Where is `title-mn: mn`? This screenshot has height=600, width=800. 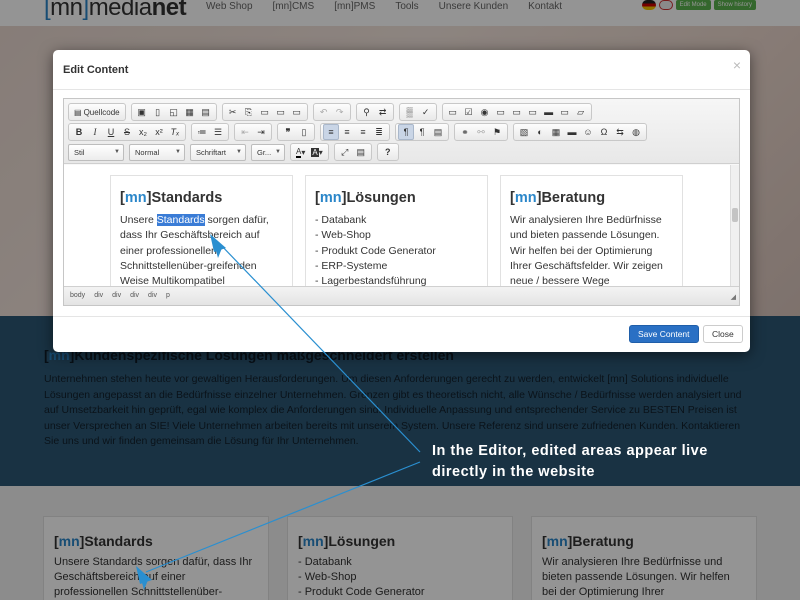 title-mn: mn is located at coordinates (525, 198).